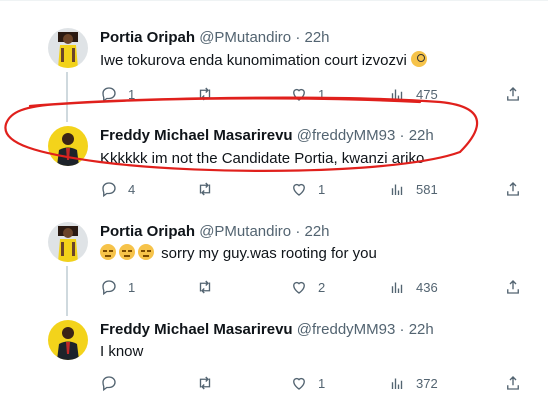 The height and width of the screenshot is (418, 548). Describe the element at coordinates (322, 287) in the screenshot. I see `like-count: 2` at that location.